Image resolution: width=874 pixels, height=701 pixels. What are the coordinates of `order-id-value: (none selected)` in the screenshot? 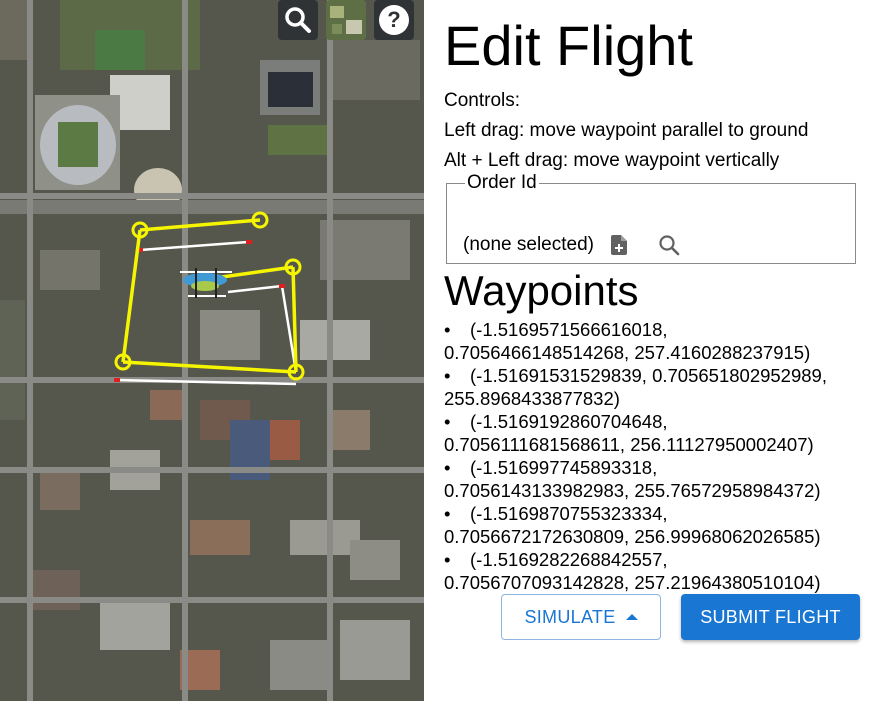 It's located at (528, 244).